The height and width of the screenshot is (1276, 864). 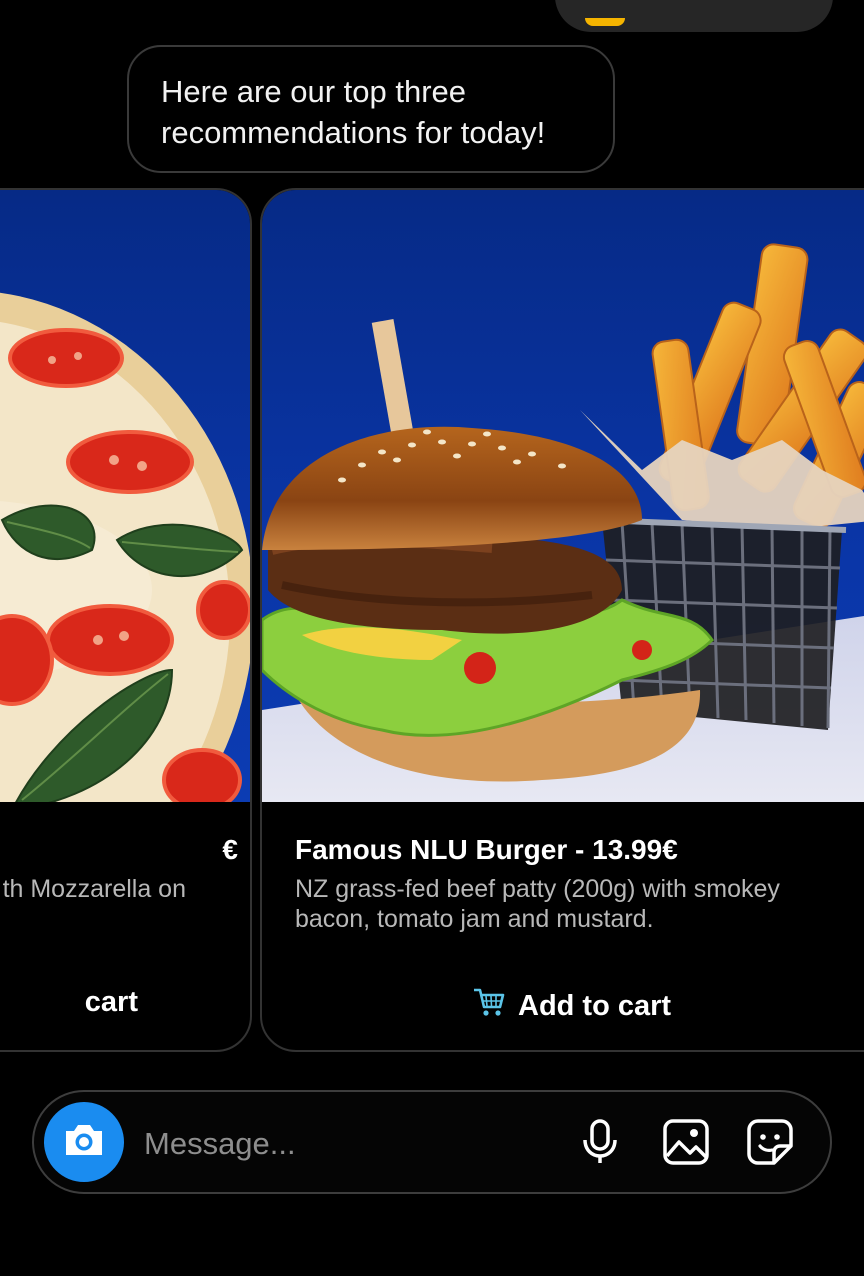 What do you see at coordinates (125, 496) in the screenshot?
I see `pizza-image` at bounding box center [125, 496].